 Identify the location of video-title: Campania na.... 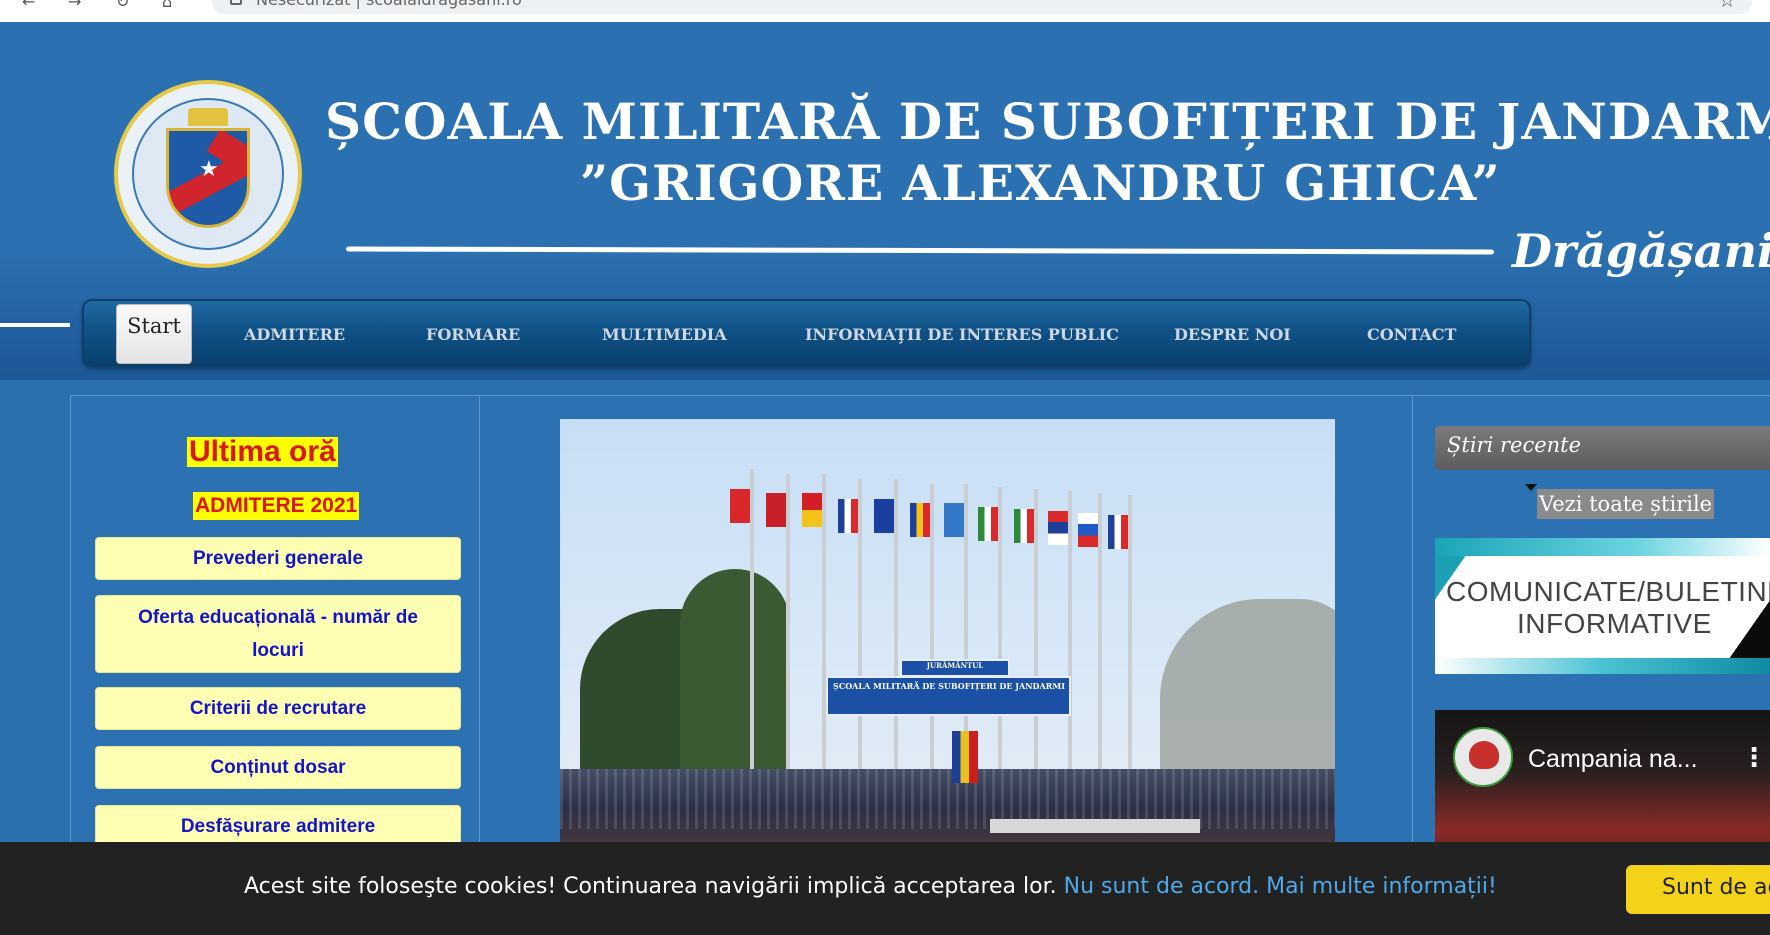
(1613, 759).